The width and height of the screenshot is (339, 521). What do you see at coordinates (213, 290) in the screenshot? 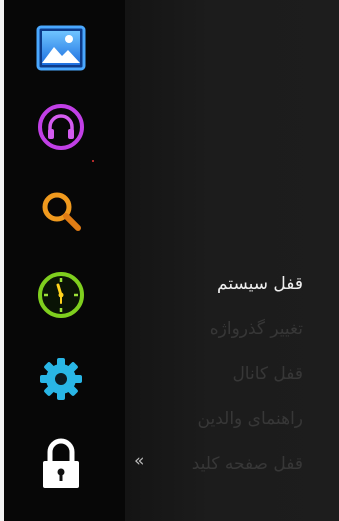
I see `menu-item-system-lock: قفل سیستم` at bounding box center [213, 290].